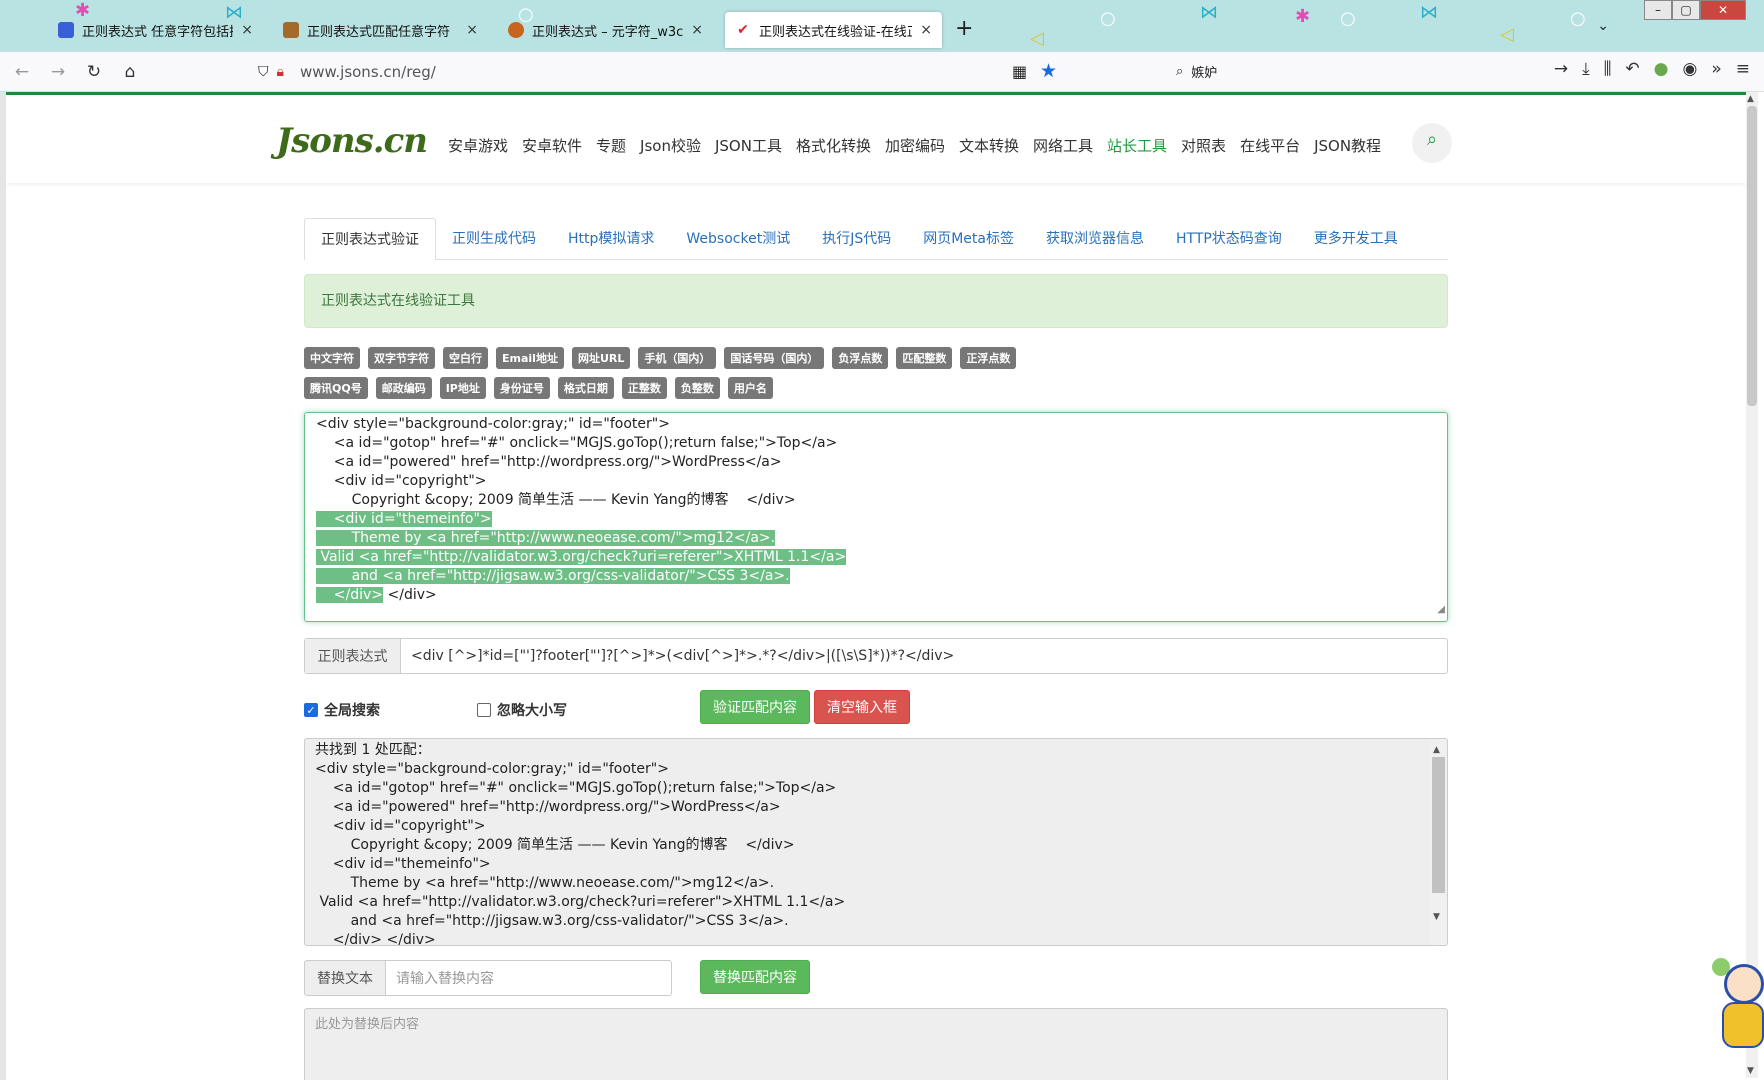  Describe the element at coordinates (22, 72) in the screenshot. I see `back-icon: ←` at that location.